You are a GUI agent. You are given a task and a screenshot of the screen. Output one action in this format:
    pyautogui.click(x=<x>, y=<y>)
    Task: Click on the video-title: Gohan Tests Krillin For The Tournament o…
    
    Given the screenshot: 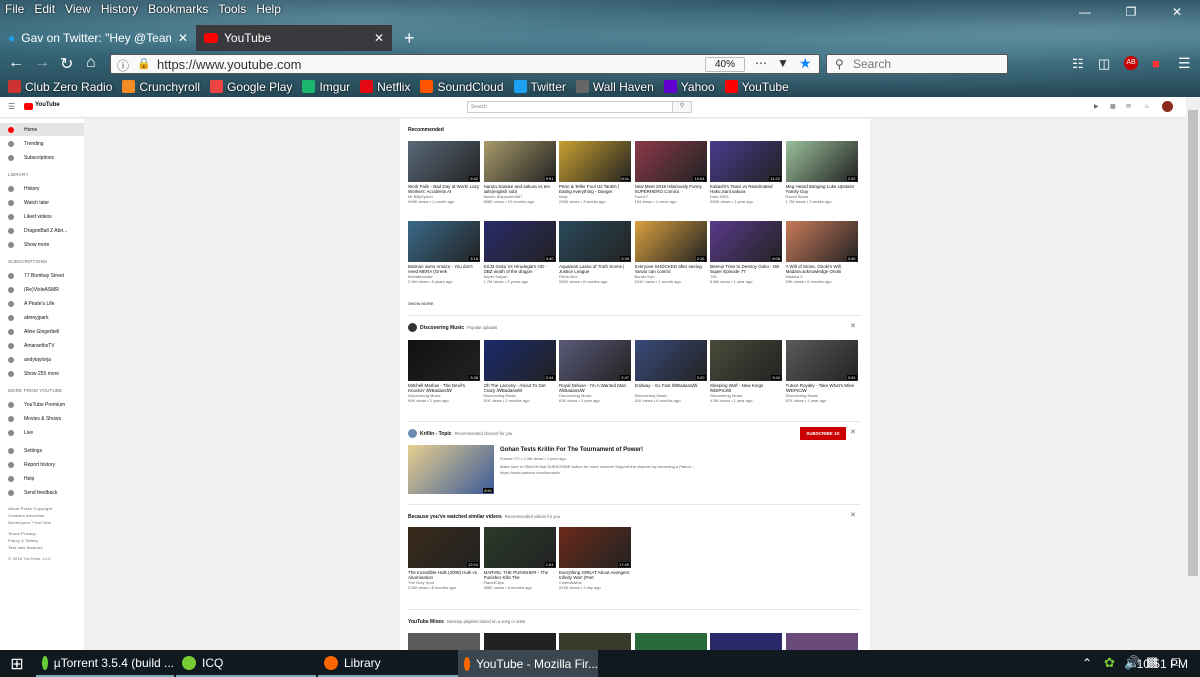 What is the action you would take?
    pyautogui.click(x=571, y=450)
    